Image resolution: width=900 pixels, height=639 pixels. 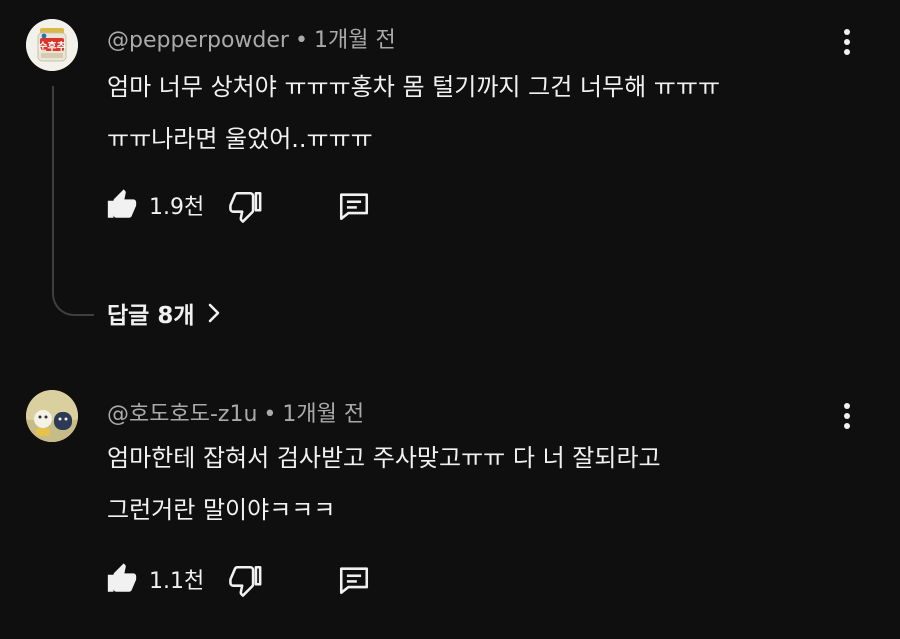 I want to click on comment-text-line: 그런거란 말이야ㅋㅋㅋ, so click(x=221, y=510).